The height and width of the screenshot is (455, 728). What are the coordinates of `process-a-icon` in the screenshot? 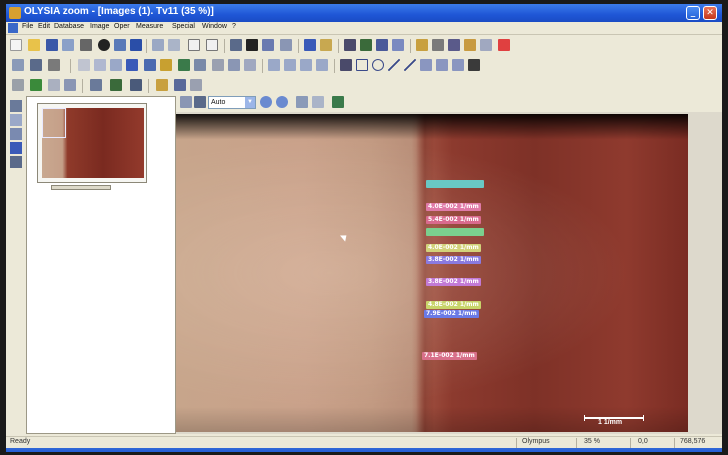 It's located at (18, 85).